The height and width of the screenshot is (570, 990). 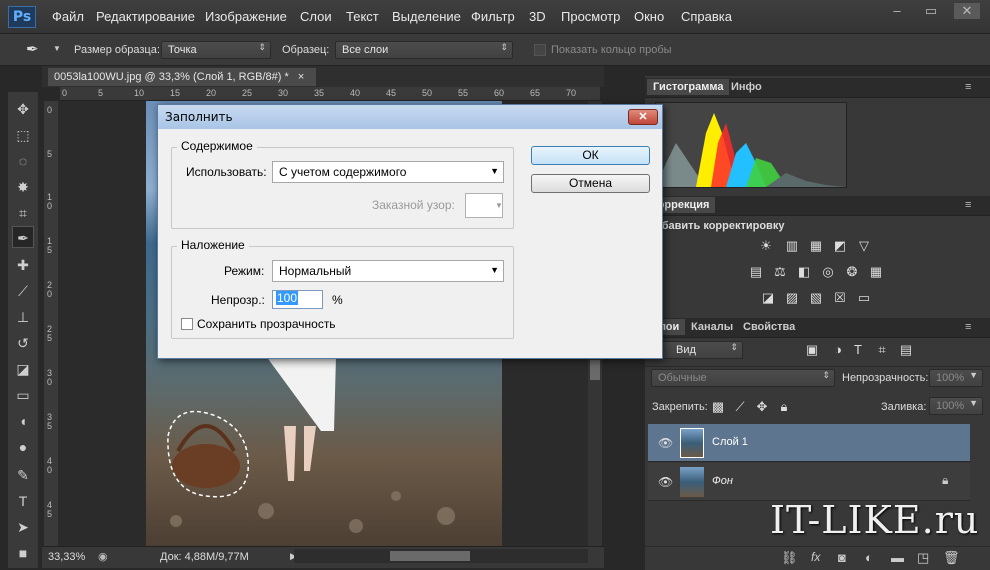 I want to click on custom-pattern-picker: ▼, so click(x=484, y=205).